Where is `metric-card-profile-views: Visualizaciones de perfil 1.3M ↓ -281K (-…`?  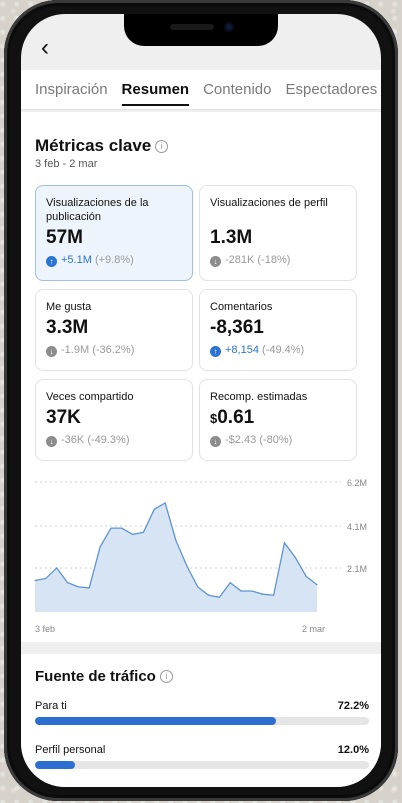
metric-card-profile-views: Visualizaciones de perfil 1.3M ↓ -281K (-… is located at coordinates (278, 233).